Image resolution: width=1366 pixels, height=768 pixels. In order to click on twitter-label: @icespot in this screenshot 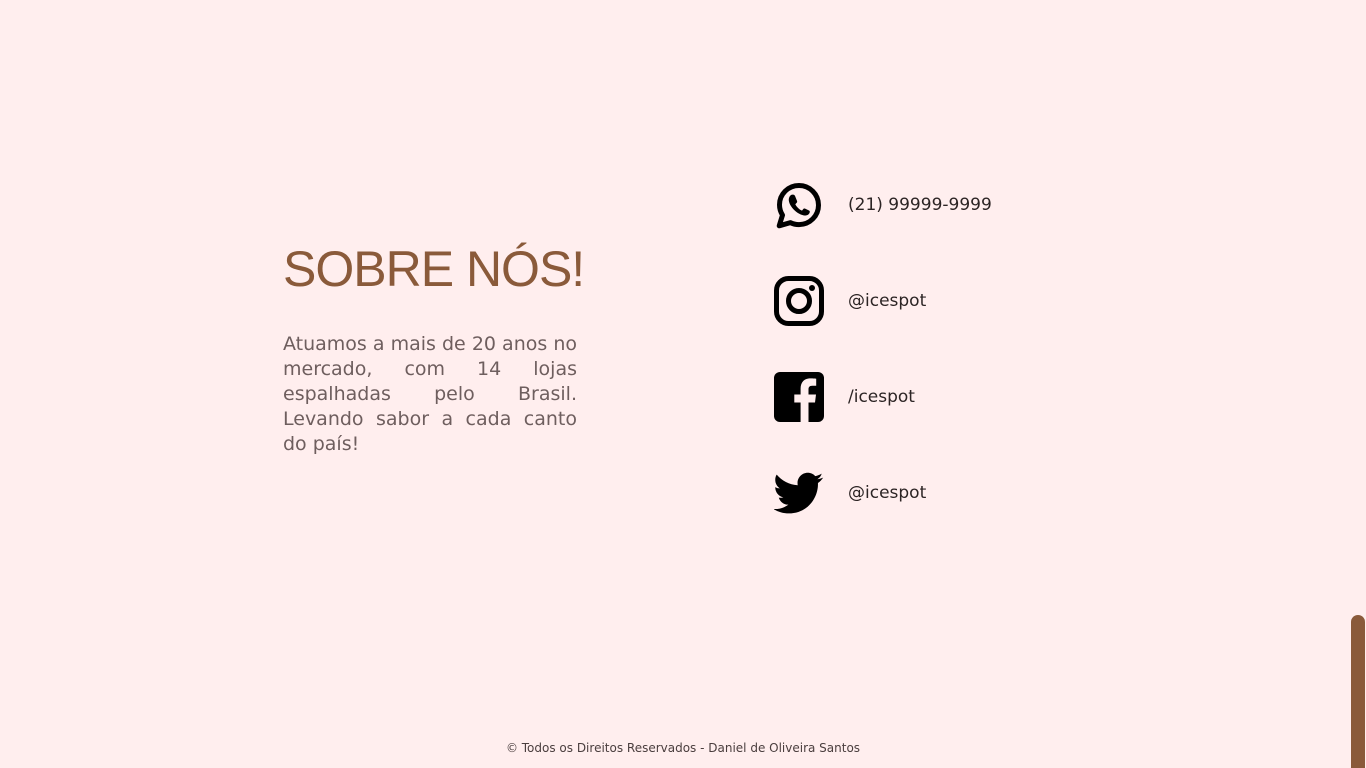, I will do `click(887, 493)`.